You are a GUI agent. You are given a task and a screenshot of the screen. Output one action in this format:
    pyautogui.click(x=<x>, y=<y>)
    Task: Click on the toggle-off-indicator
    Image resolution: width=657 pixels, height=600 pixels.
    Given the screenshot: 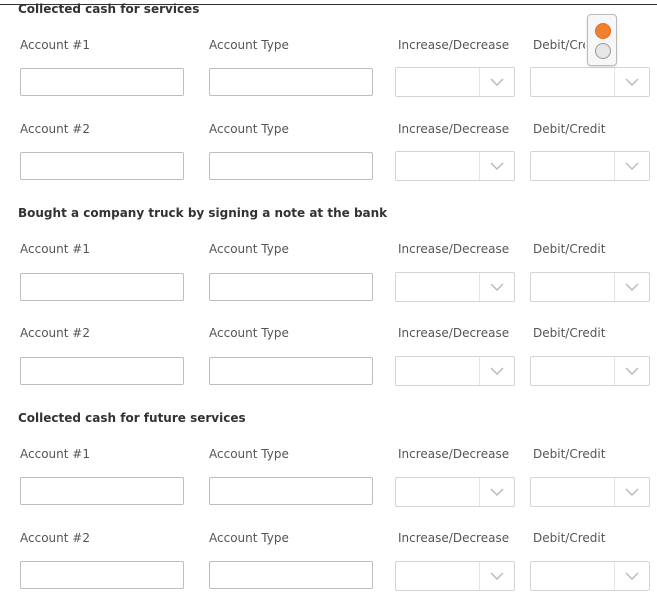 What is the action you would take?
    pyautogui.click(x=603, y=51)
    